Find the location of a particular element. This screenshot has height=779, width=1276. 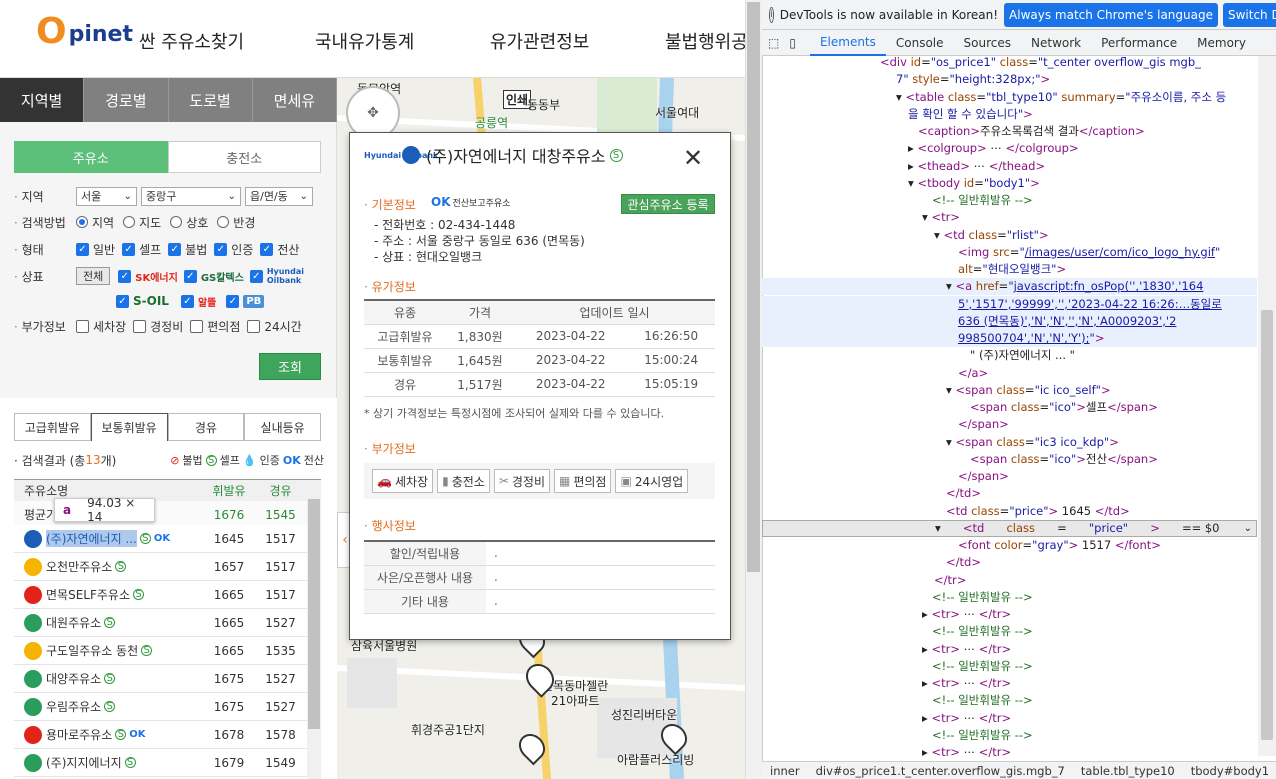

type-normal: ✓ 일반 is located at coordinates (95, 249).